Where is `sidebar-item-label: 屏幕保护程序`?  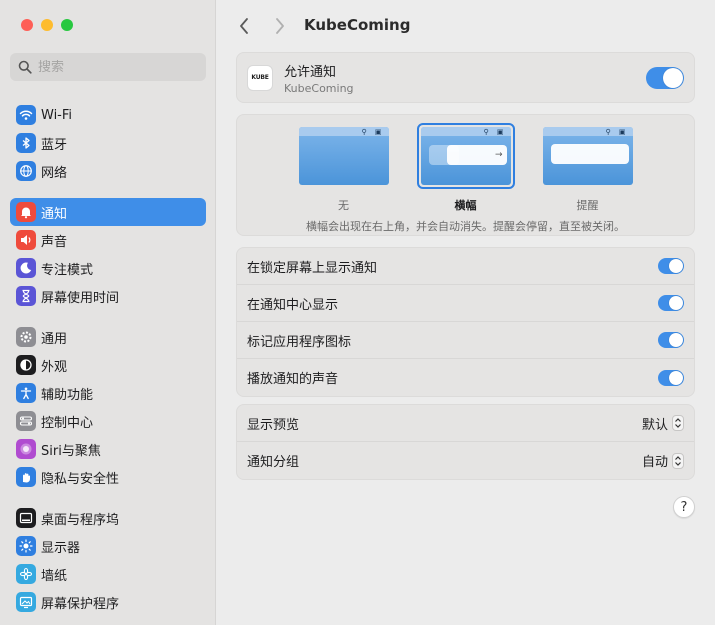
sidebar-item-label: 屏幕保护程序 is located at coordinates (80, 604).